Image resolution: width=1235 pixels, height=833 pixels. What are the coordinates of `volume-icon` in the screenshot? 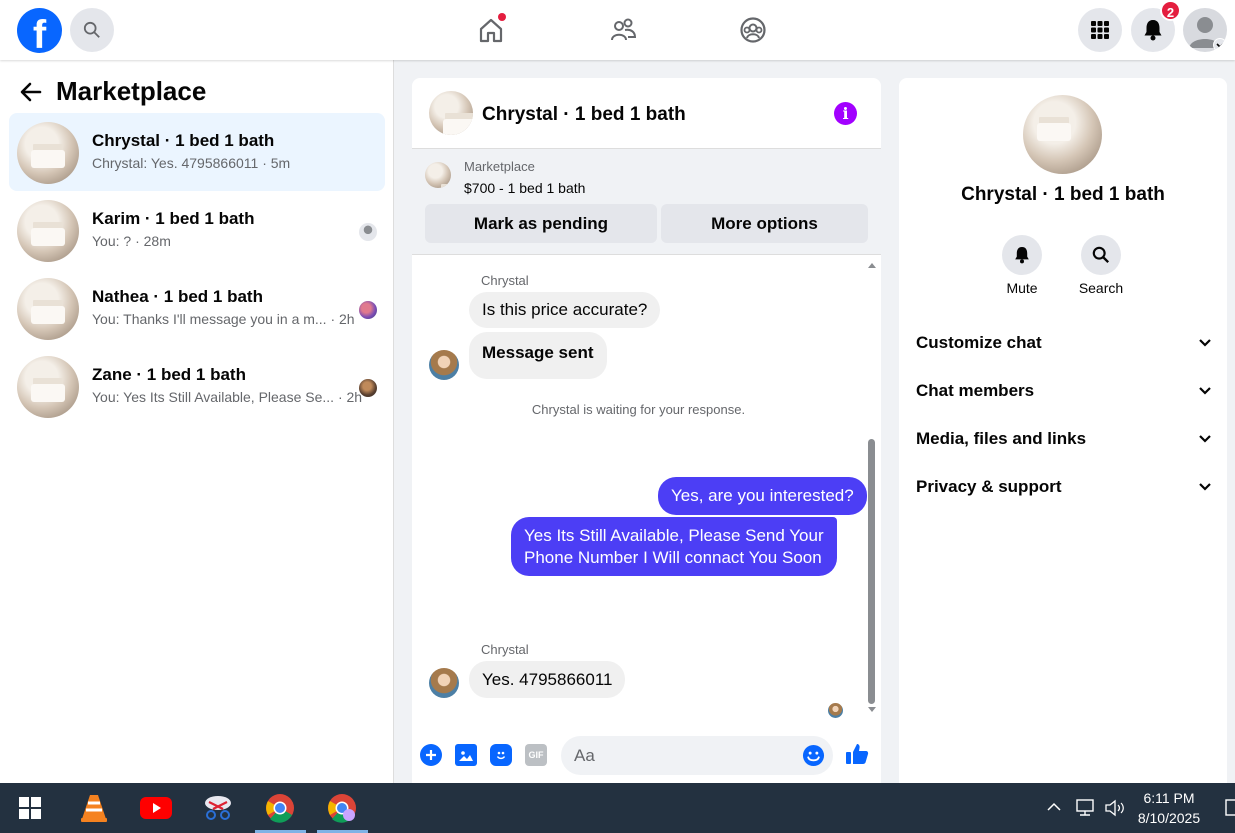 It's located at (1115, 808).